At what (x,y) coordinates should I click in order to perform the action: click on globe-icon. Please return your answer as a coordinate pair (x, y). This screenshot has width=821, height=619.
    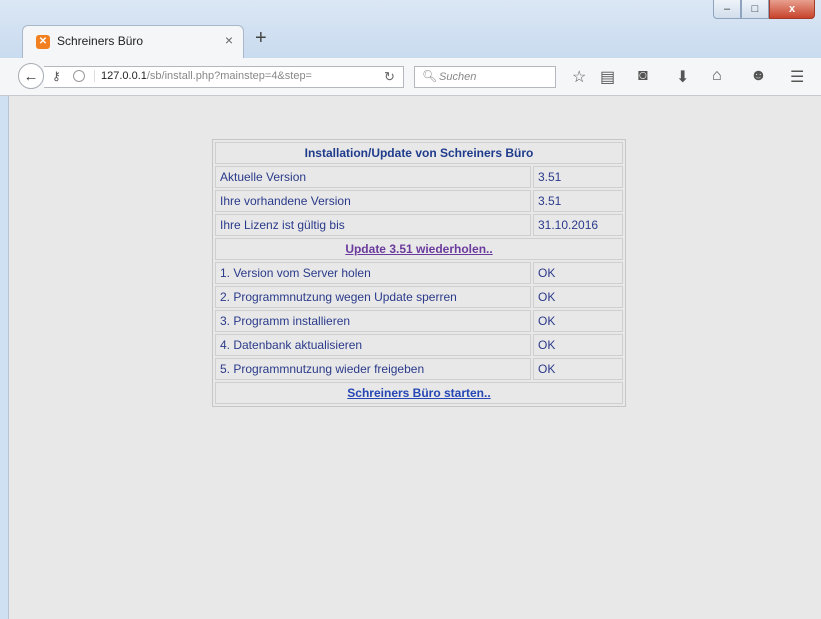
    Looking at the image, I should click on (79, 76).